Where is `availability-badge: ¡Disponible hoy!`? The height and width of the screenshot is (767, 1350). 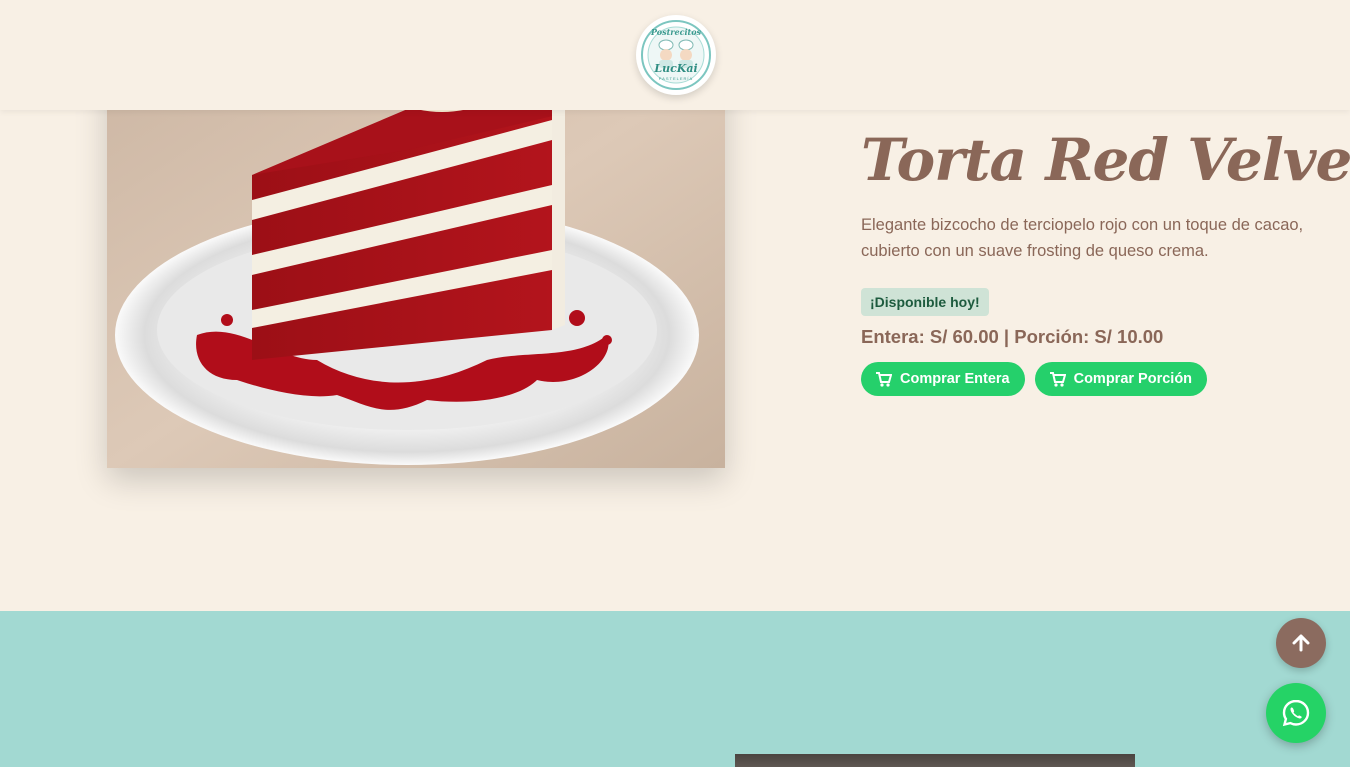
availability-badge: ¡Disponible hoy! is located at coordinates (925, 302).